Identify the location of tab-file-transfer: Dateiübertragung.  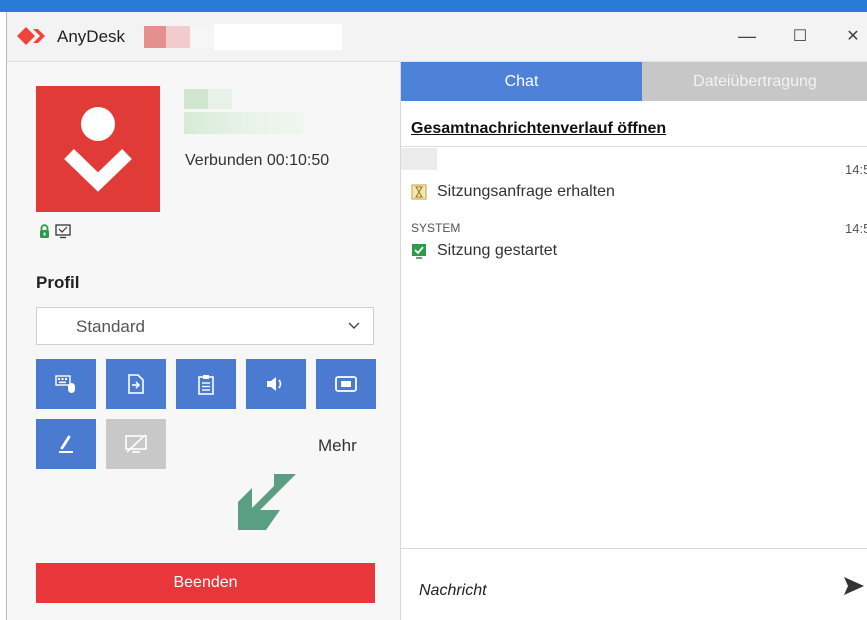
(754, 81).